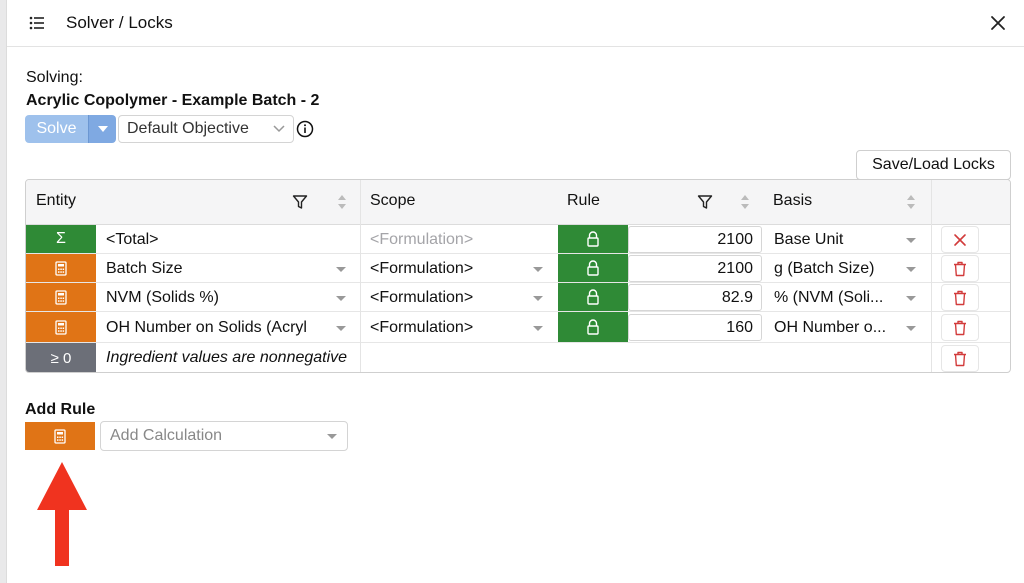 This screenshot has height=583, width=1024. I want to click on arrow-up-icon, so click(62, 514).